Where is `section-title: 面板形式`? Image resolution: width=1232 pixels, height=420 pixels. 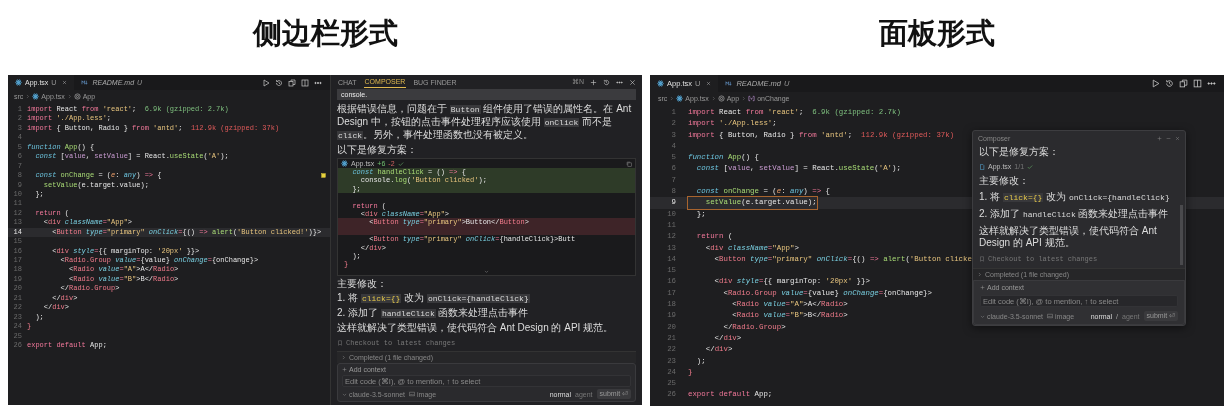
section-title: 面板形式 is located at coordinates (937, 33).